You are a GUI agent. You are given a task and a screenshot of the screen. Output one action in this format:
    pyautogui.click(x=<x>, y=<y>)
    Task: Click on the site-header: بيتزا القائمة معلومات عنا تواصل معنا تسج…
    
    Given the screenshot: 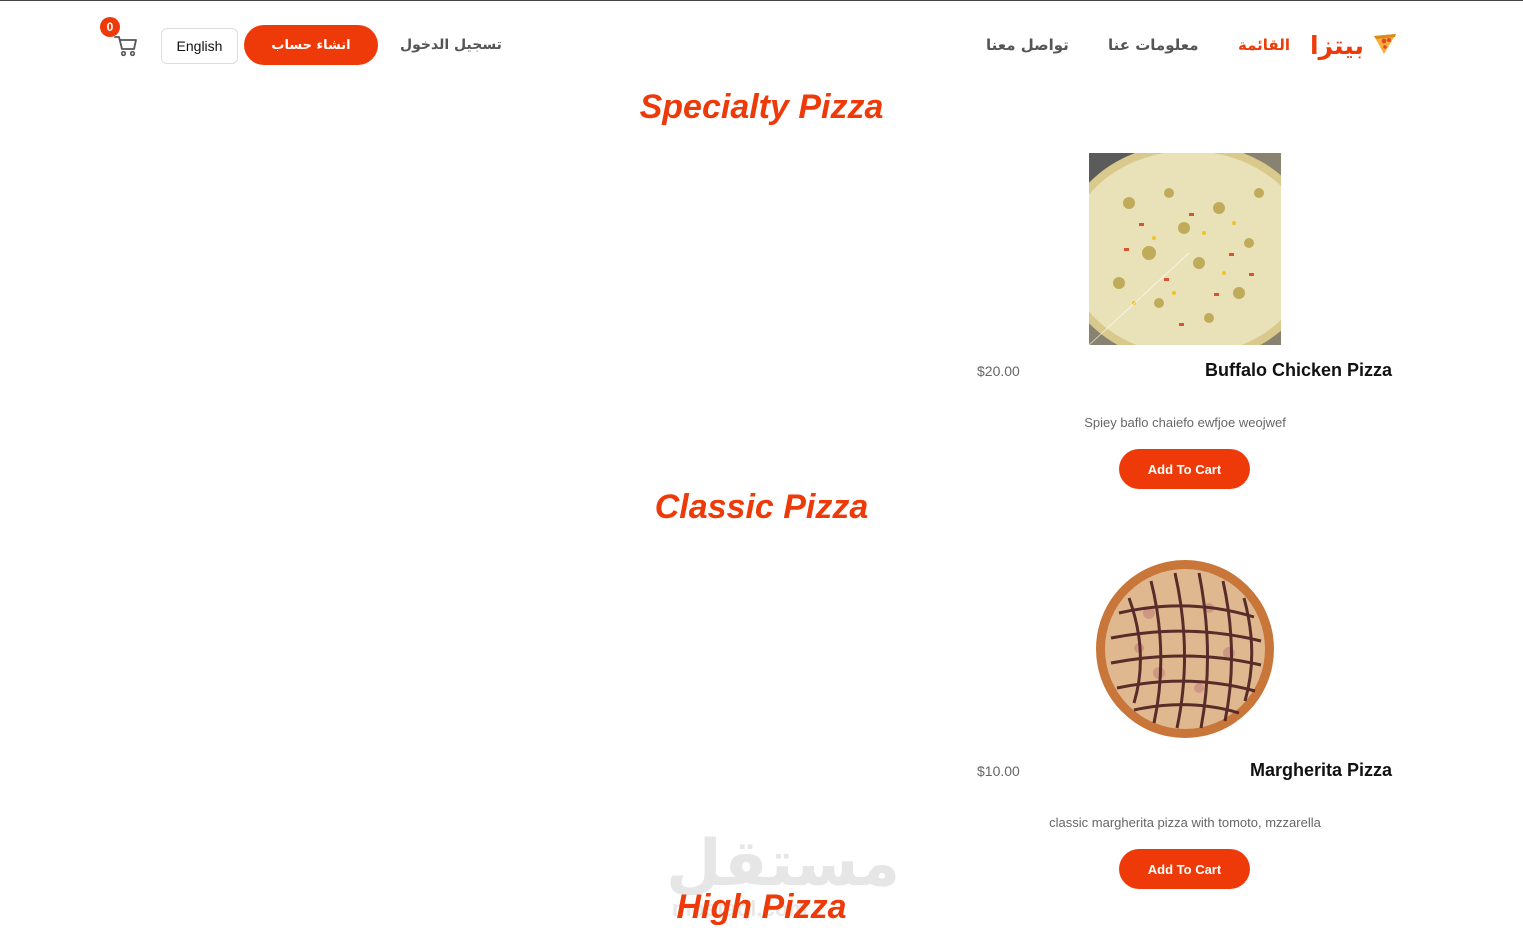 What is the action you would take?
    pyautogui.click(x=761, y=45)
    